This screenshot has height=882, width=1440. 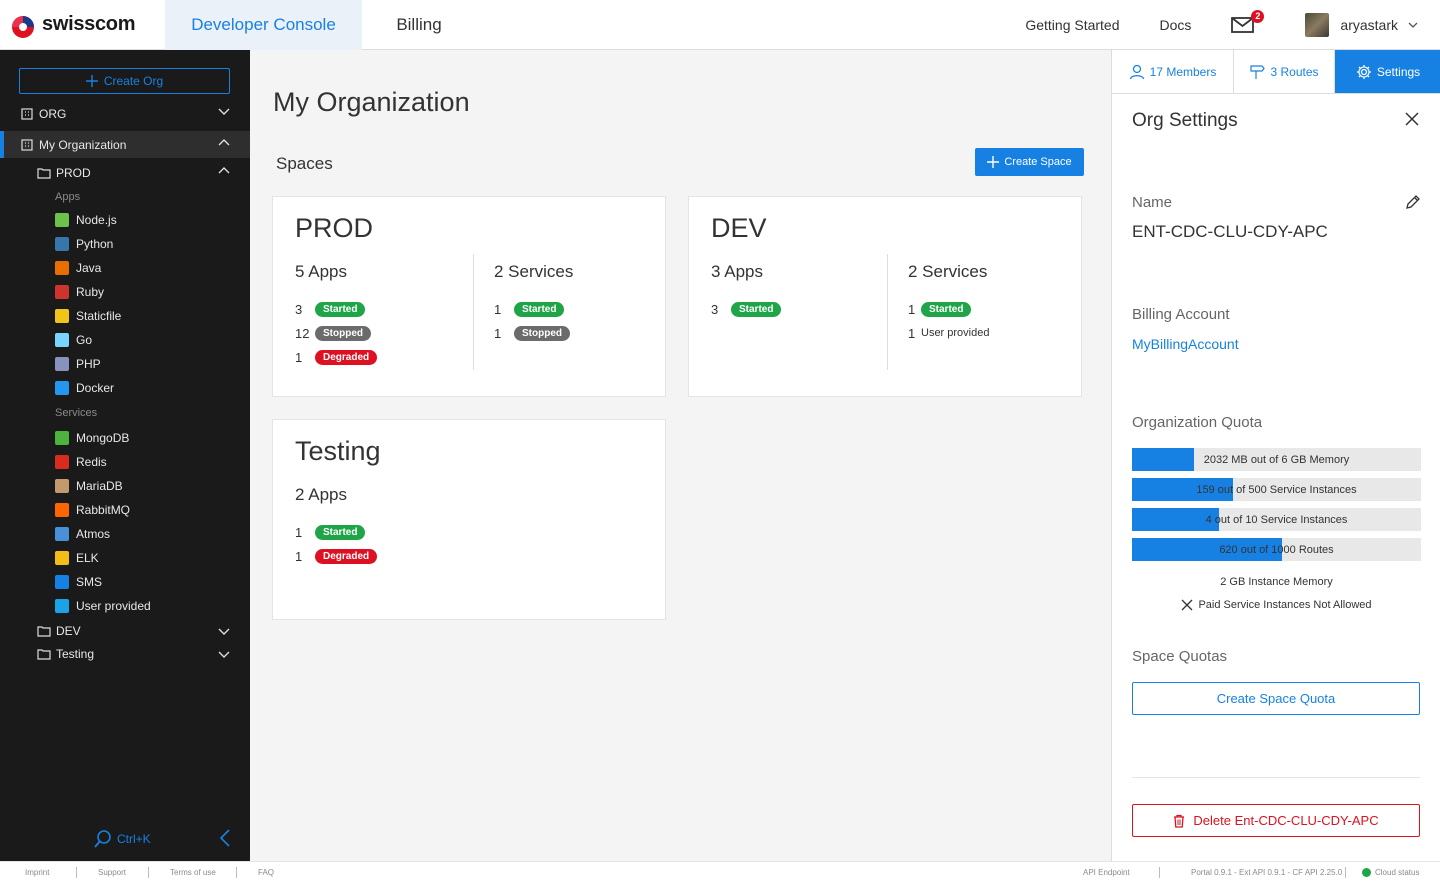 I want to click on create-space-button: Create Space, so click(x=1029, y=162).